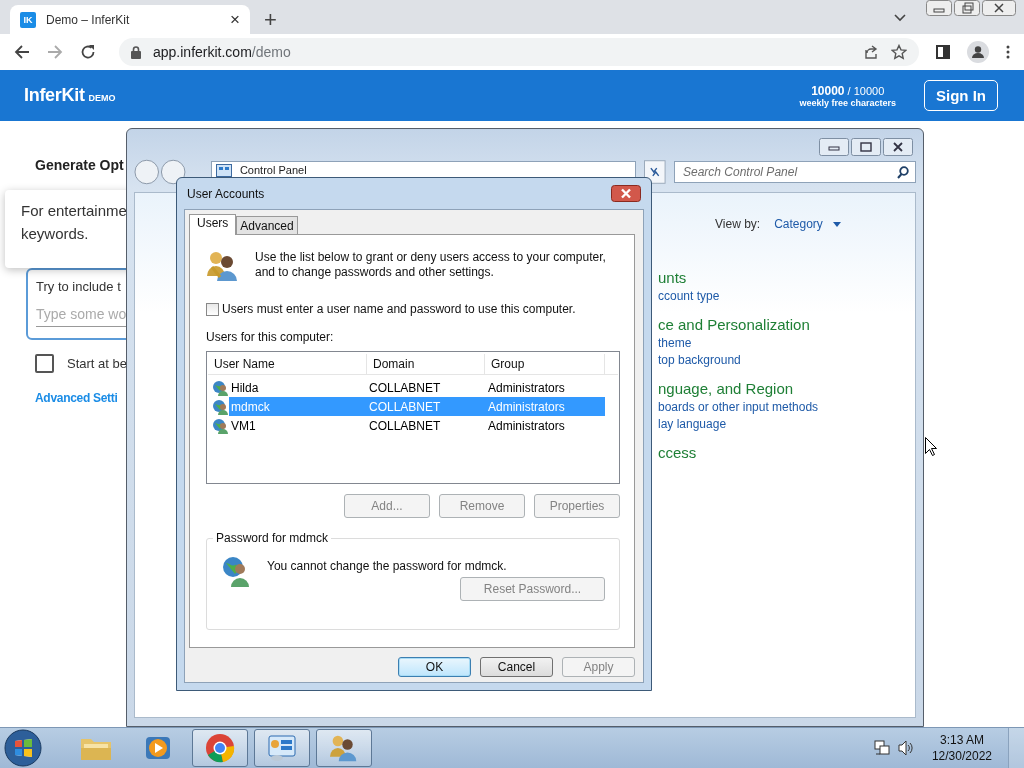 The width and height of the screenshot is (1024, 768). I want to click on close-tab-button: ×, so click(235, 19).